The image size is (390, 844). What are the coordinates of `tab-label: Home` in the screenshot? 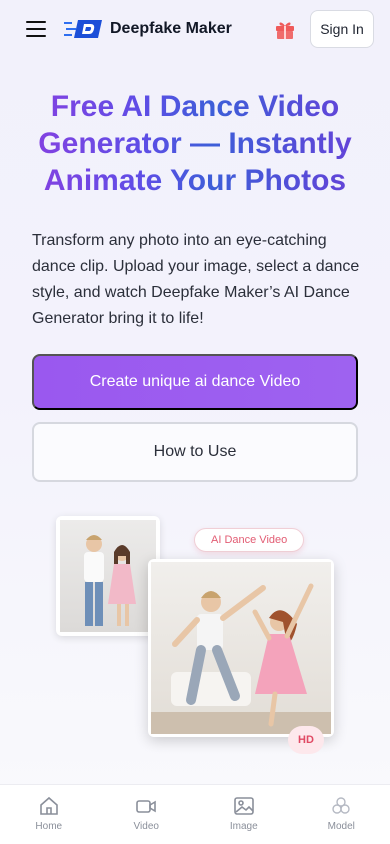 It's located at (49, 826).